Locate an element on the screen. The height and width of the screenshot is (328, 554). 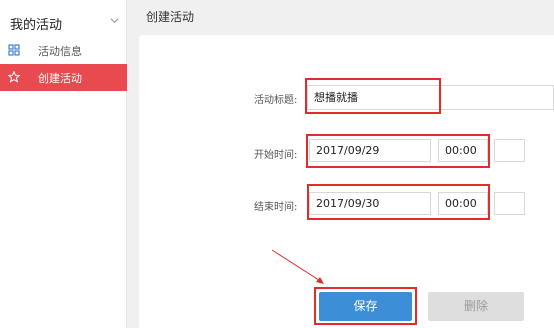
grid-icon is located at coordinates (14, 50).